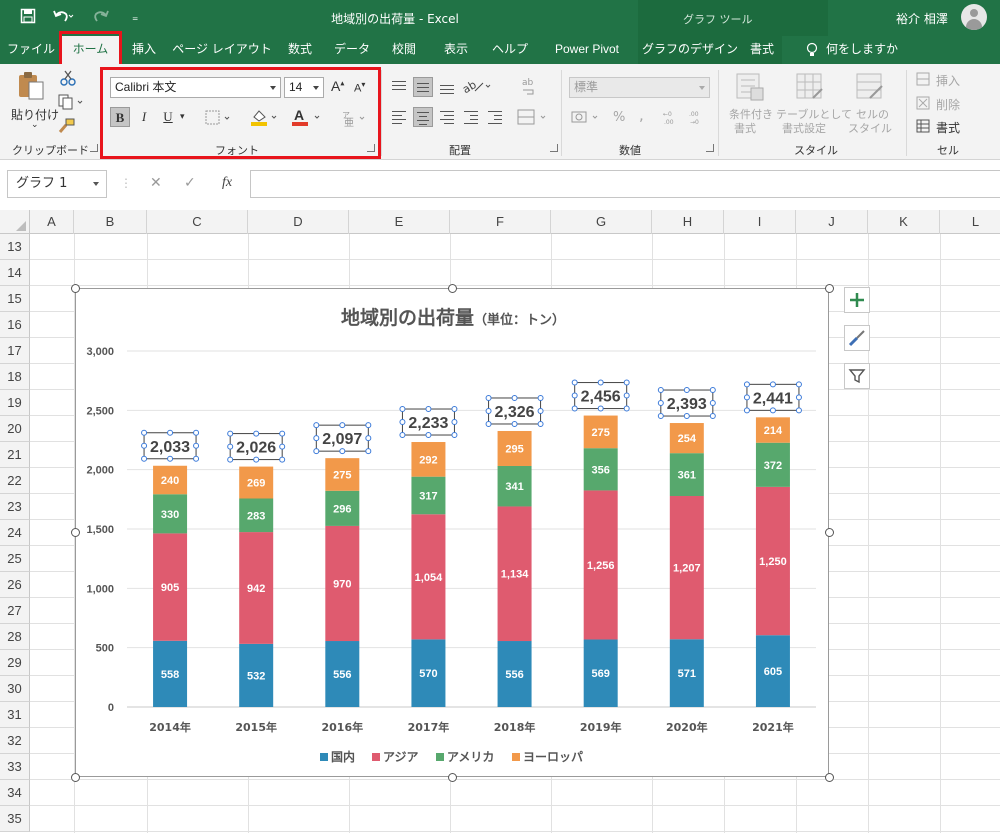  Describe the element at coordinates (423, 87) in the screenshot. I see `align-middle-icon` at that location.